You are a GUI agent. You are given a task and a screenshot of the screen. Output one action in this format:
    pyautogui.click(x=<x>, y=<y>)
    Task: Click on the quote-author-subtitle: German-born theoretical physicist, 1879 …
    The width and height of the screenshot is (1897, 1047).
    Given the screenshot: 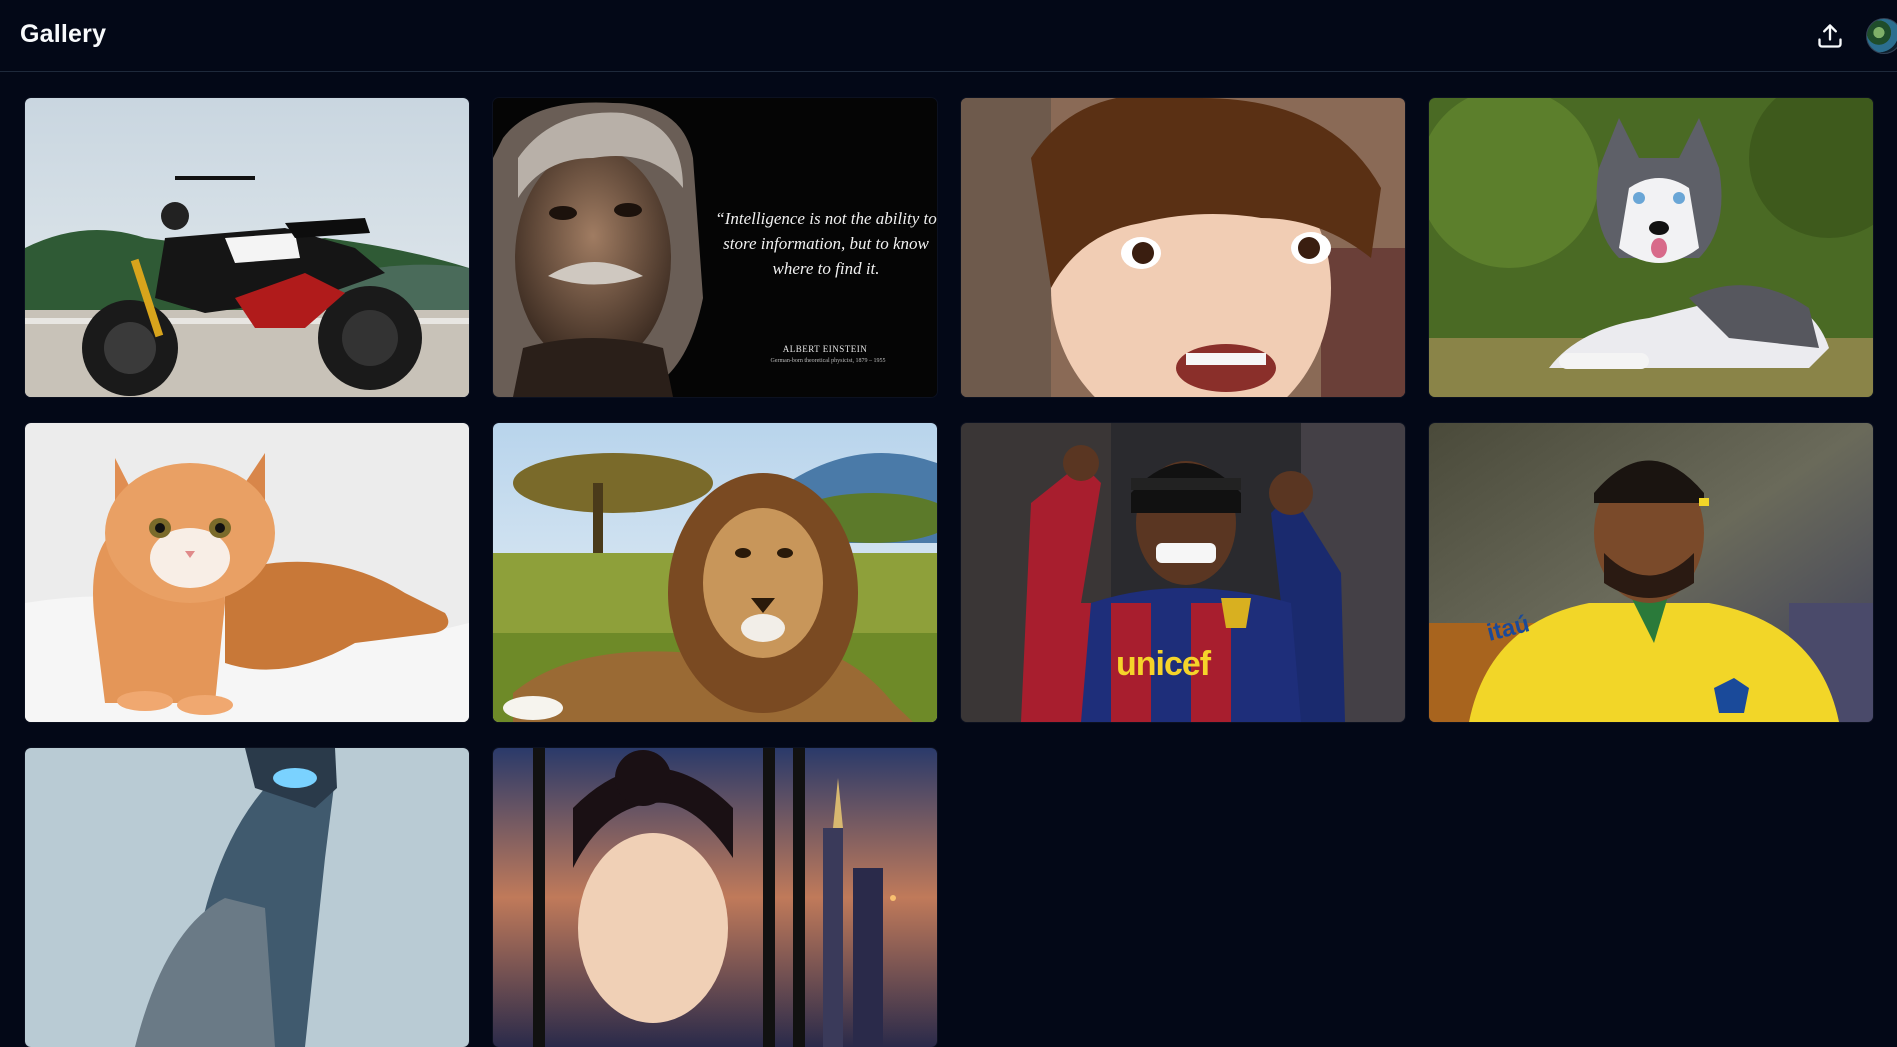 What is the action you would take?
    pyautogui.click(x=828, y=361)
    